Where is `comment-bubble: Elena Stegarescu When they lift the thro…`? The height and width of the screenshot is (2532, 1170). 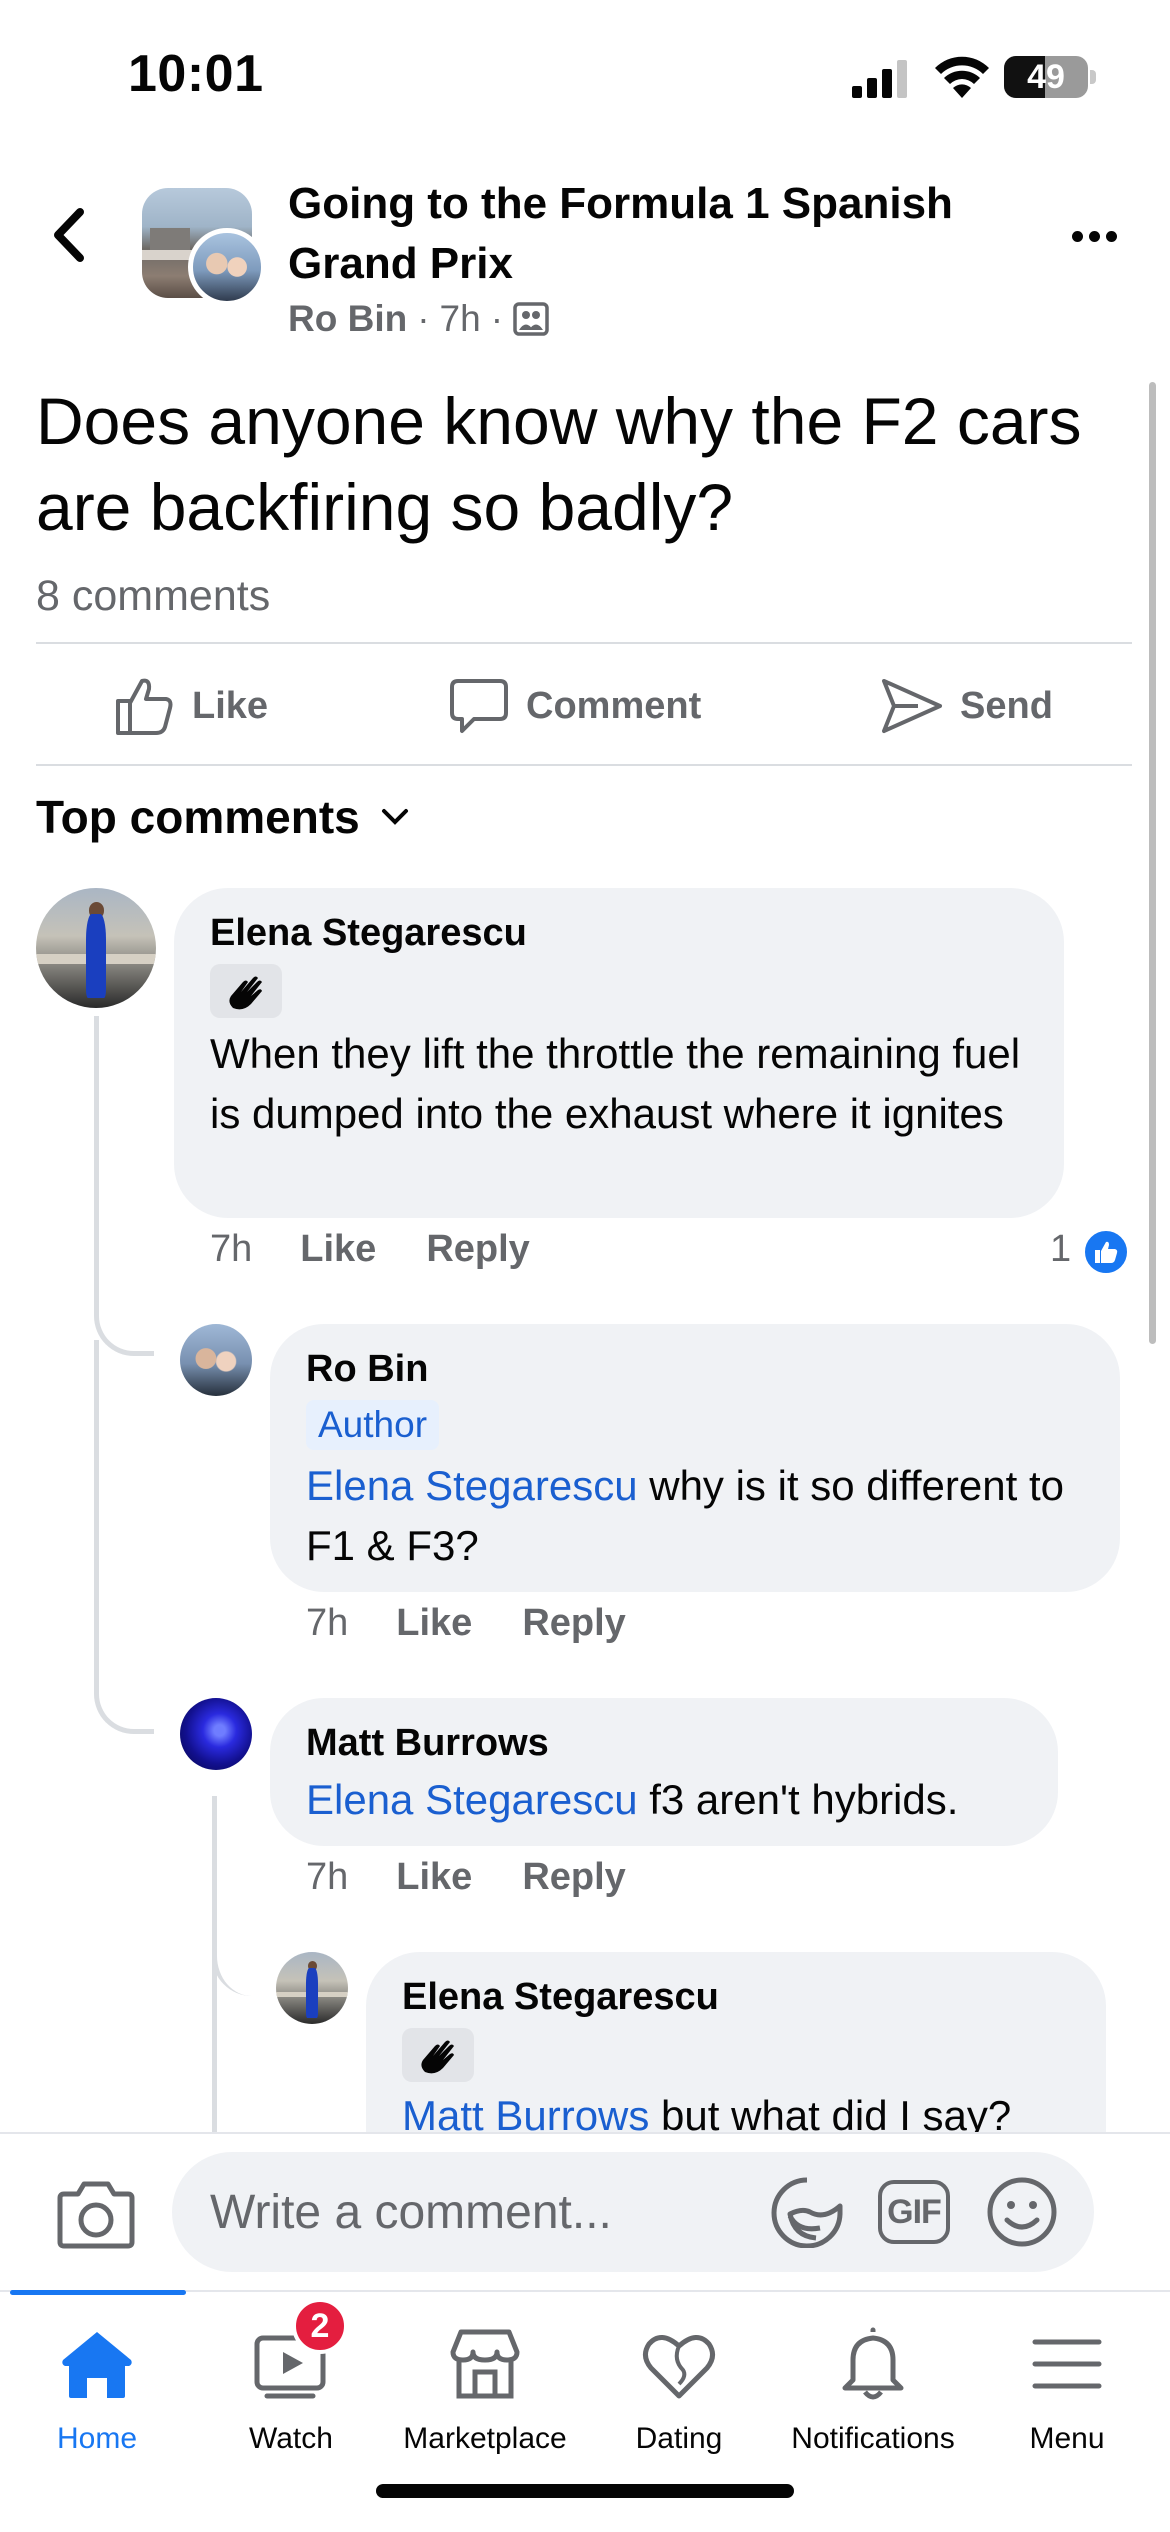 comment-bubble: Elena Stegarescu When they lift the thro… is located at coordinates (619, 1053).